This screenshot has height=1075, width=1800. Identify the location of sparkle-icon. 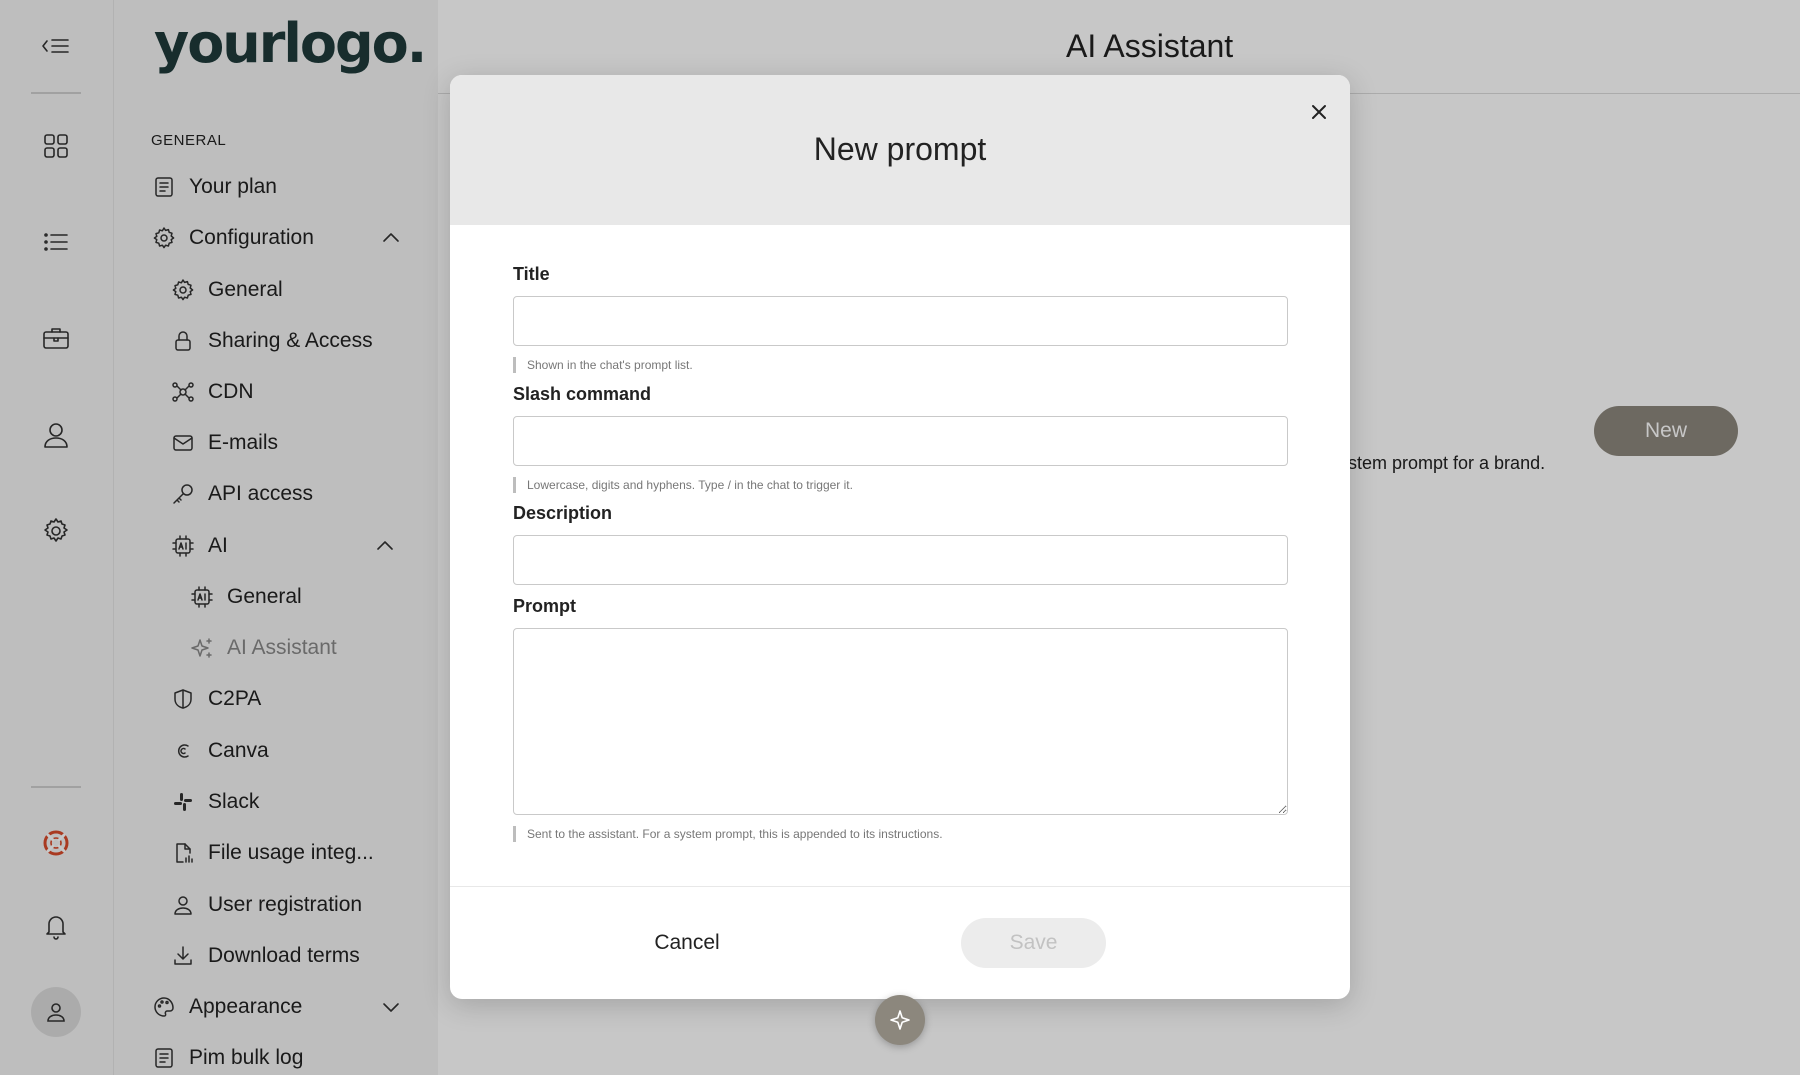
(900, 1020).